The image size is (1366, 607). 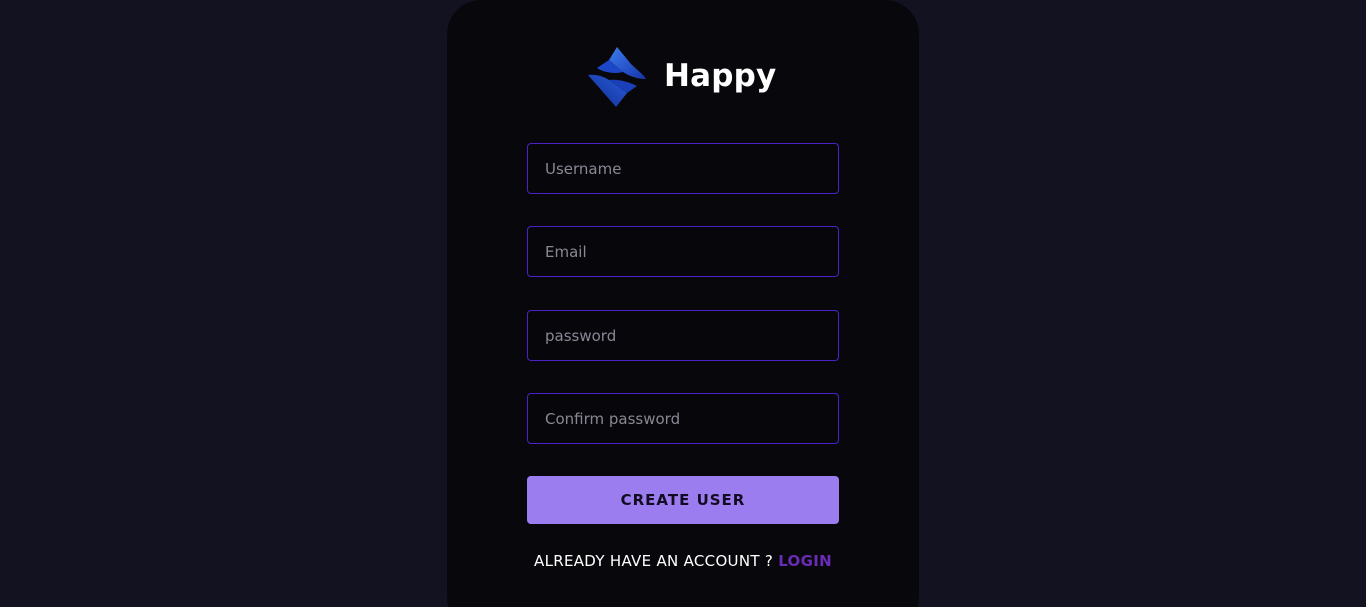 What do you see at coordinates (683, 168) in the screenshot?
I see `username-input` at bounding box center [683, 168].